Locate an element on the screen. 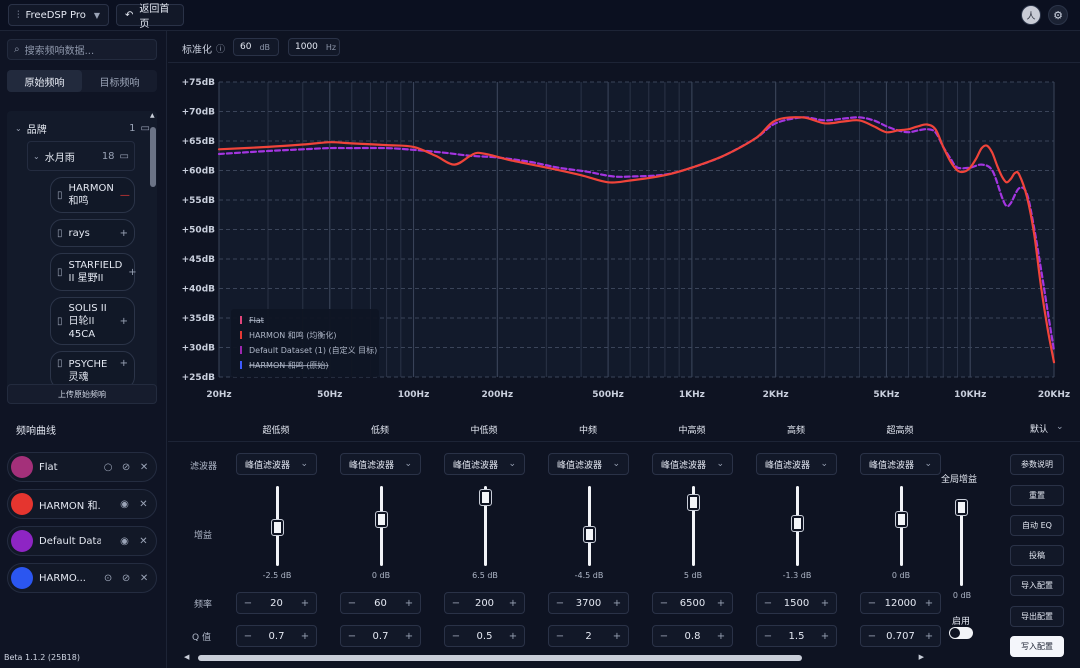 The height and width of the screenshot is (668, 1080). scroll-left-icon: ◀ is located at coordinates (186, 657).